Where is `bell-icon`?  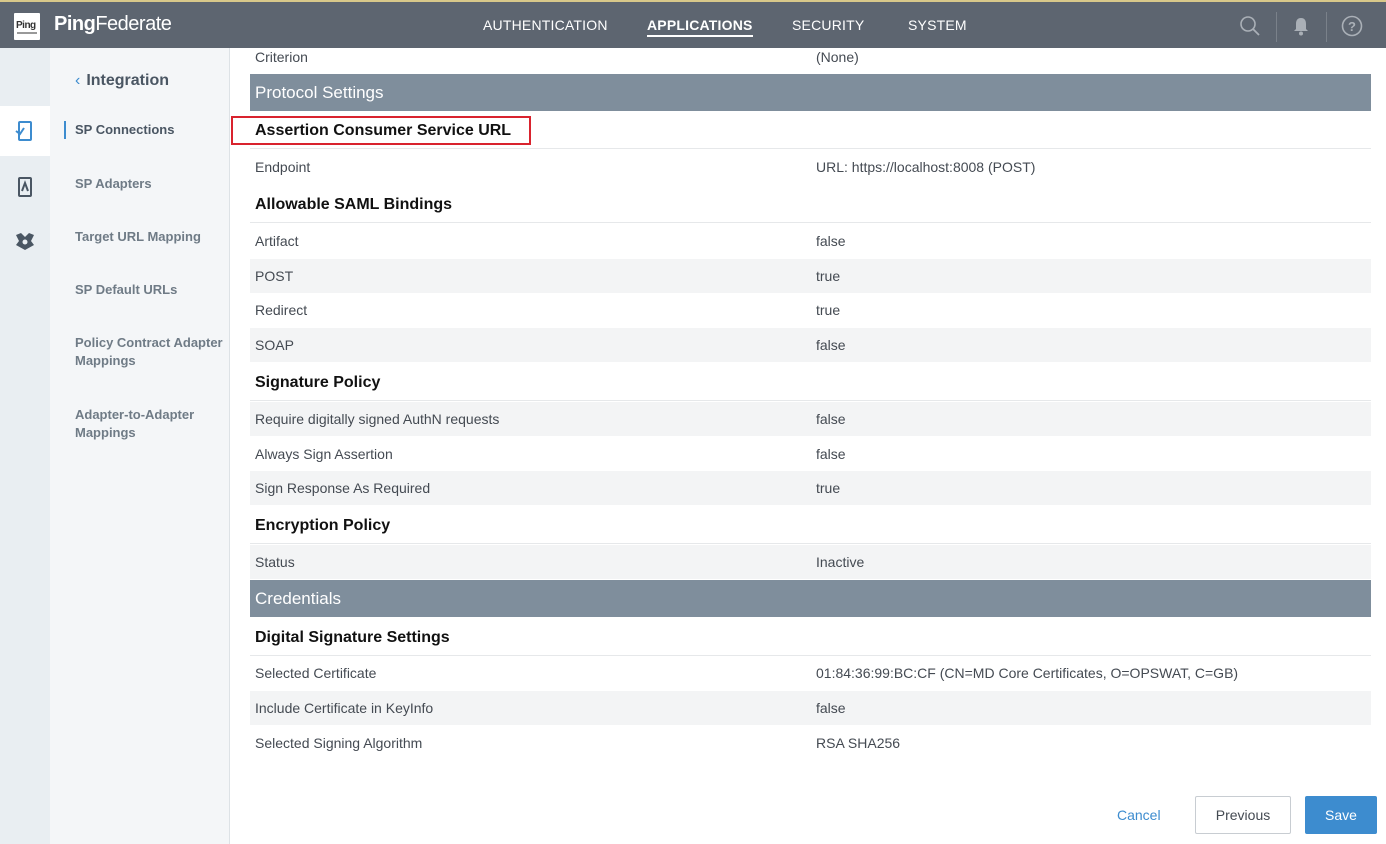
bell-icon is located at coordinates (1301, 26).